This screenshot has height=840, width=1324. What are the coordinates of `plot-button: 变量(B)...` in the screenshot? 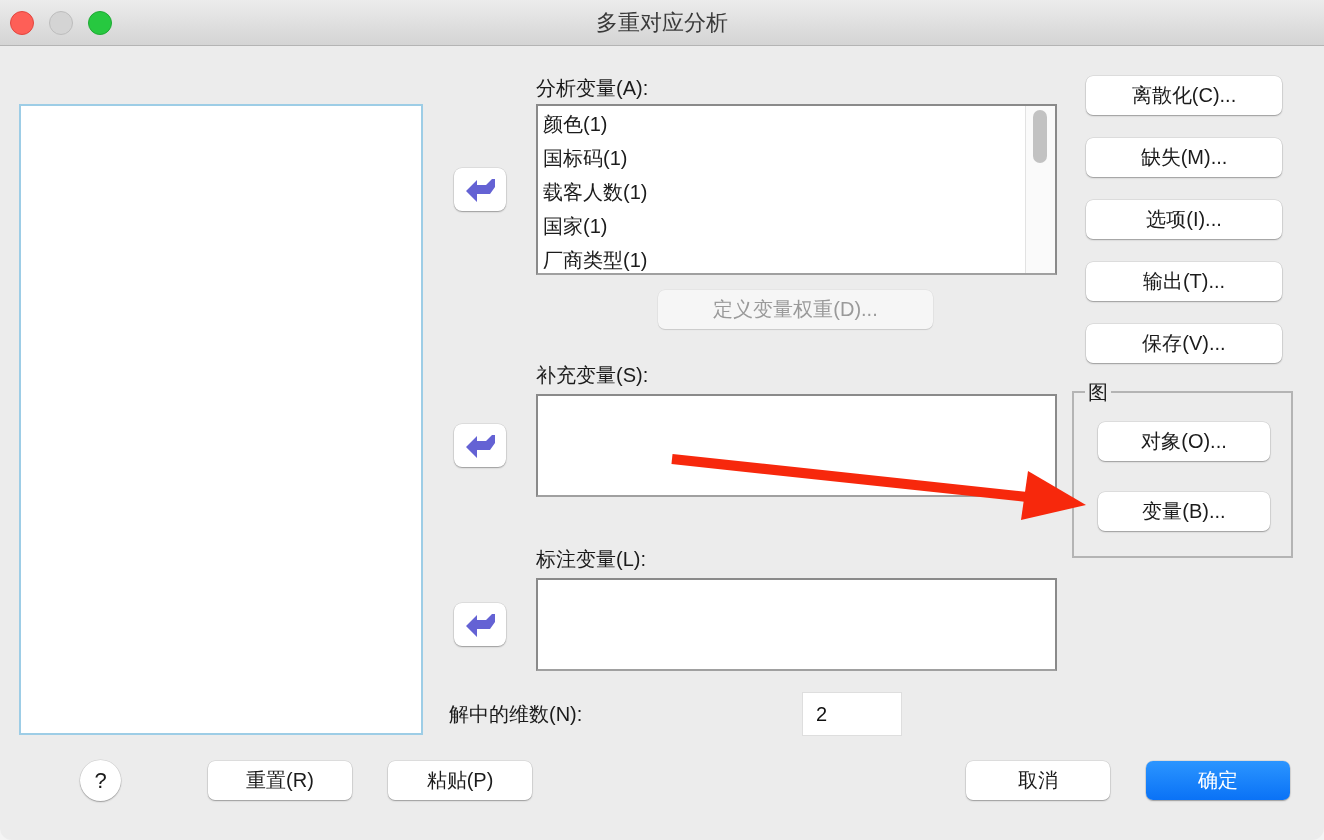 It's located at (1184, 511).